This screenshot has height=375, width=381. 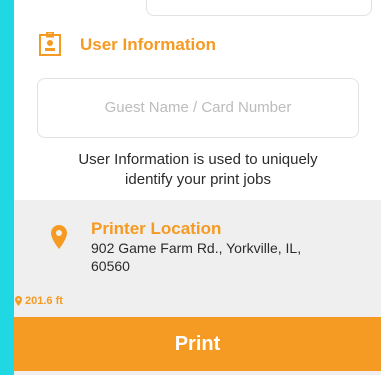 What do you see at coordinates (50, 44) in the screenshot?
I see `id-badge-icon` at bounding box center [50, 44].